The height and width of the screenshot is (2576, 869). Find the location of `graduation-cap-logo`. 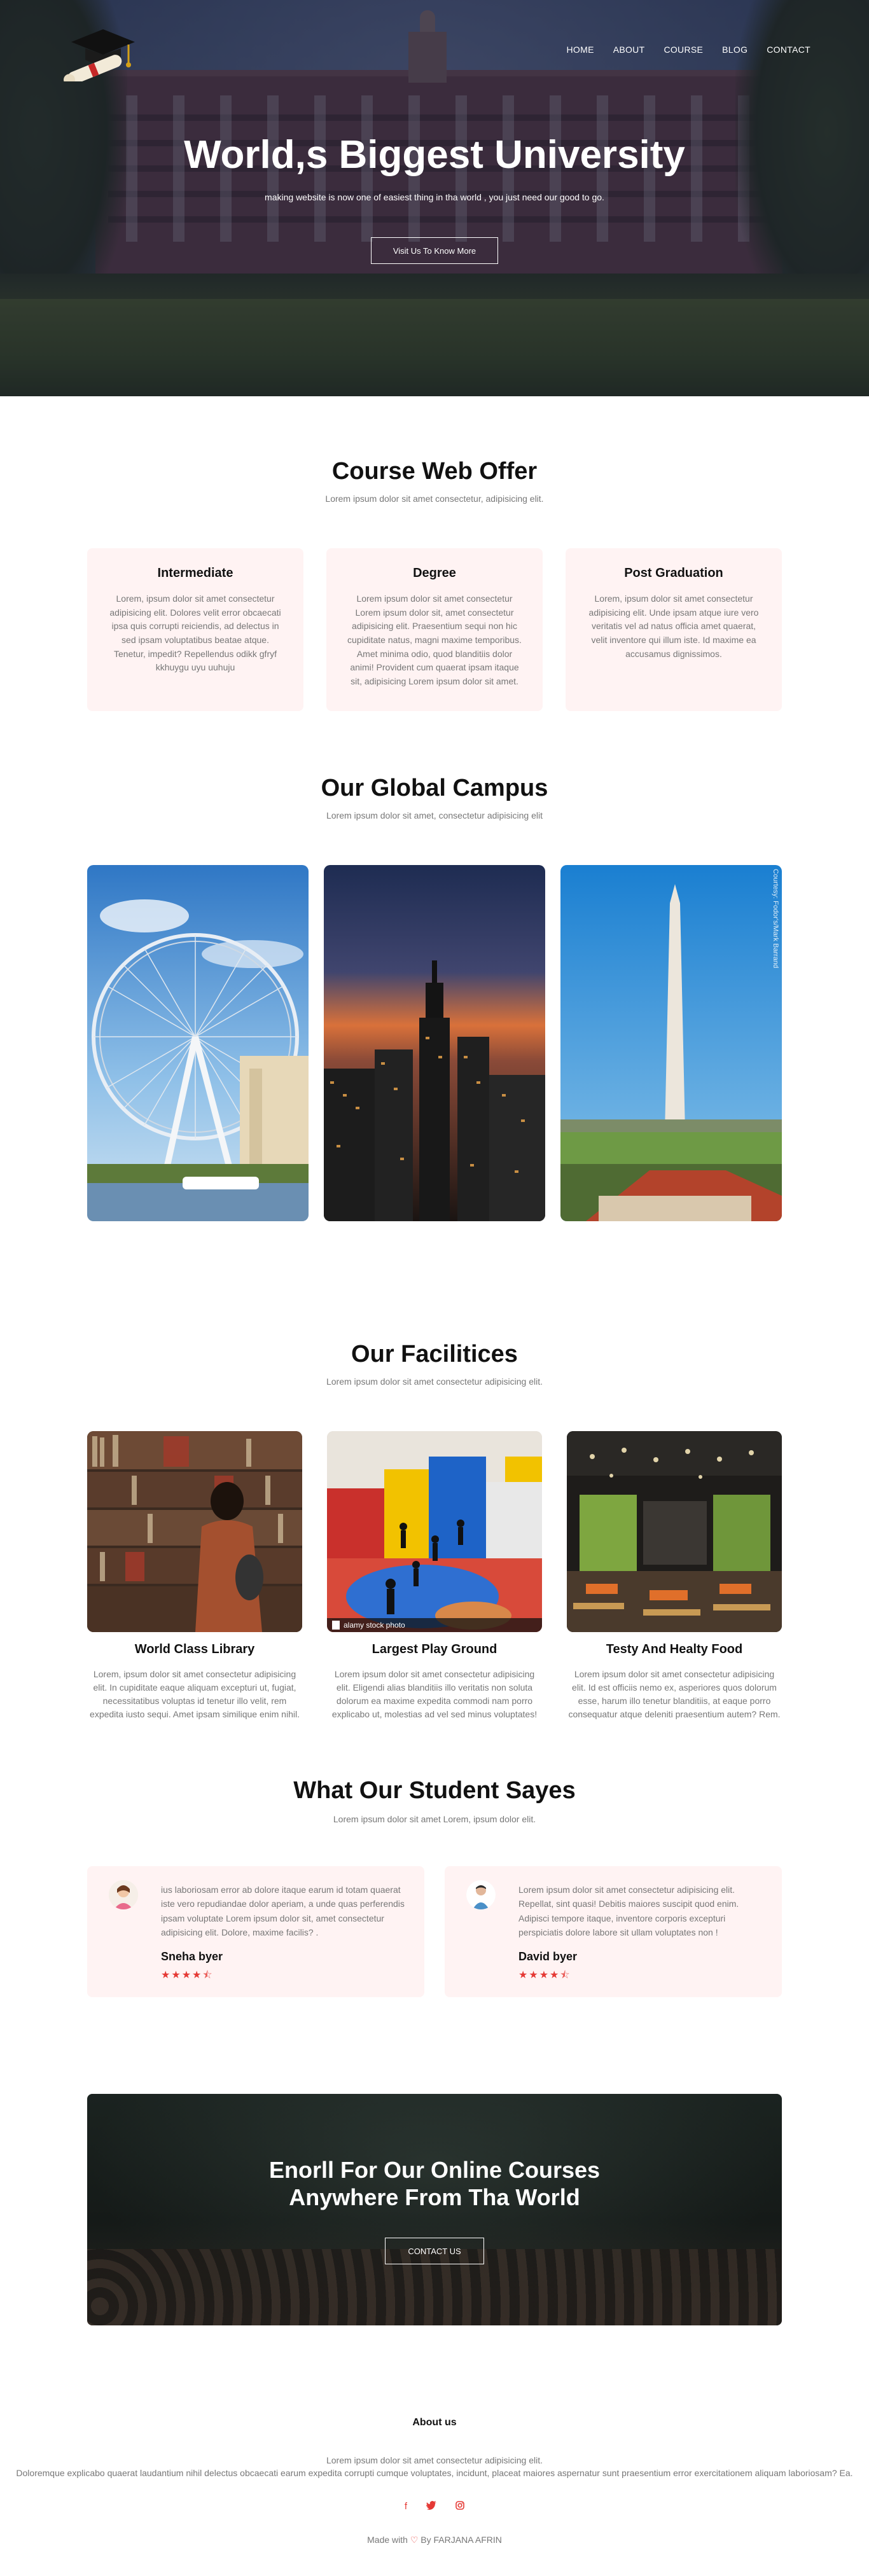

graduation-cap-logo is located at coordinates (100, 52).